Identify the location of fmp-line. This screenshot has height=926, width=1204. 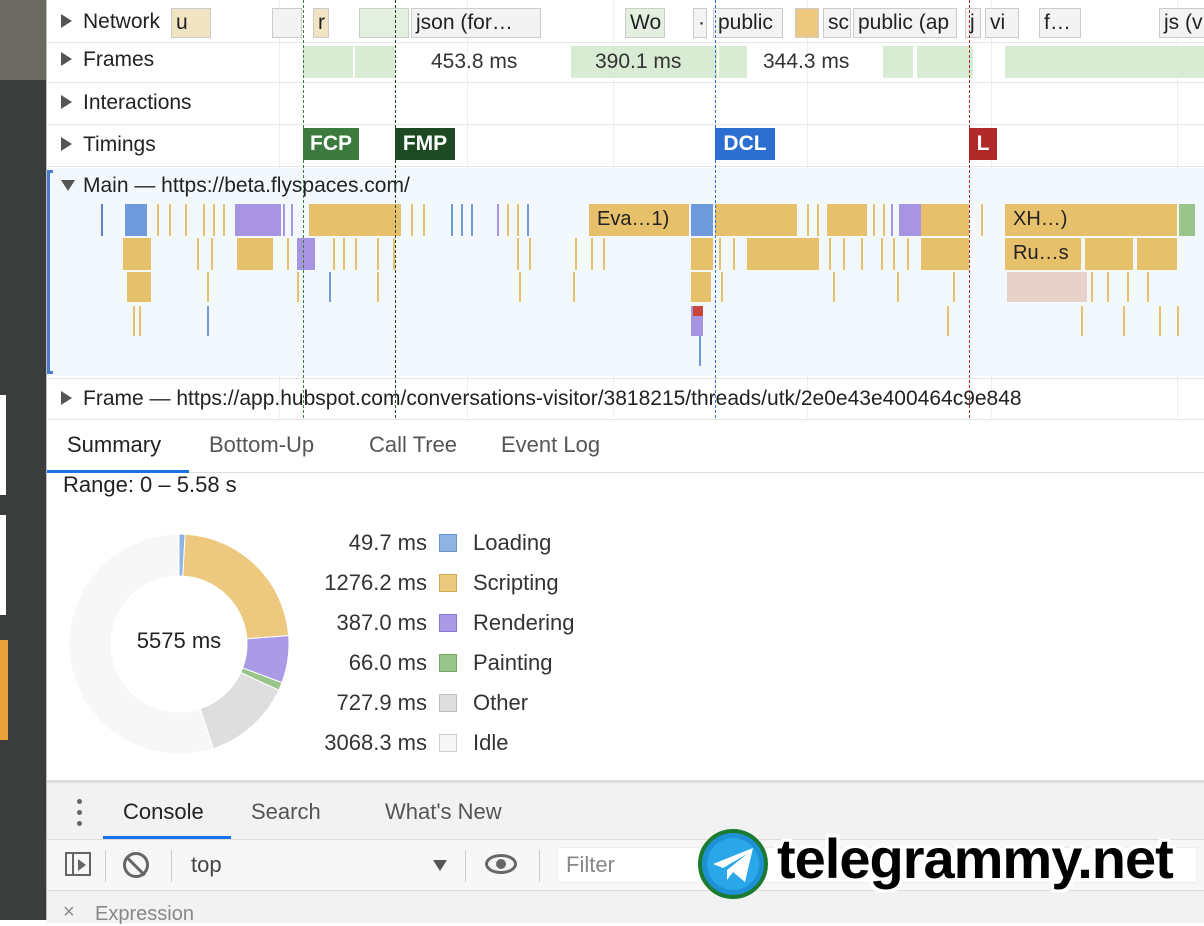
(395, 209).